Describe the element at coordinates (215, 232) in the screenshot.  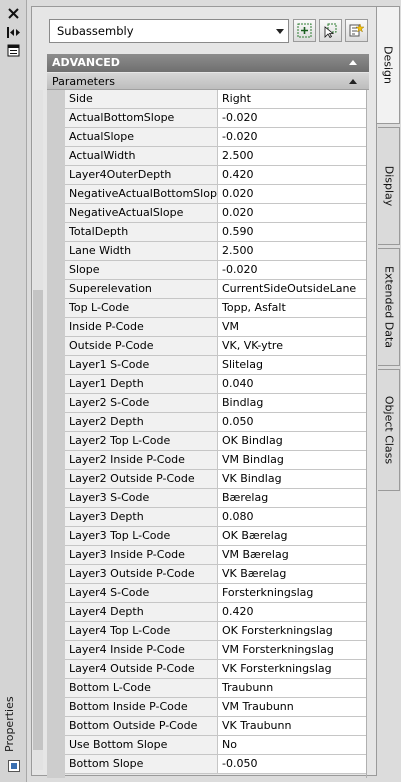
I see `property-row: TotalDepth 0.590` at that location.